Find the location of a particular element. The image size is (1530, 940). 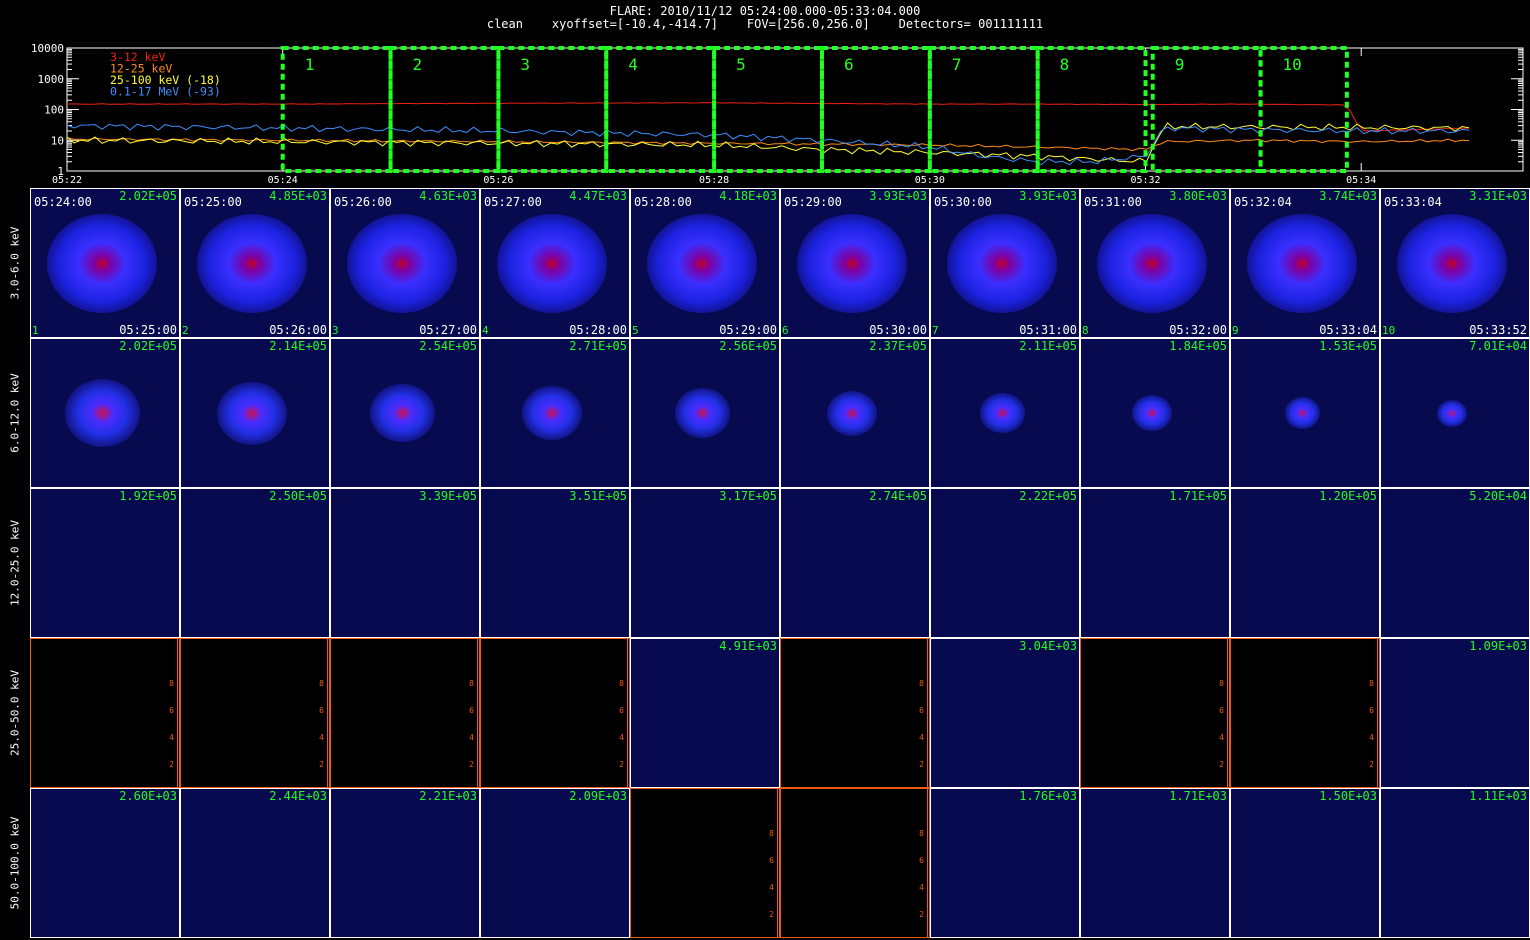

panel-peak-value: 2.21E+03 is located at coordinates (448, 796).